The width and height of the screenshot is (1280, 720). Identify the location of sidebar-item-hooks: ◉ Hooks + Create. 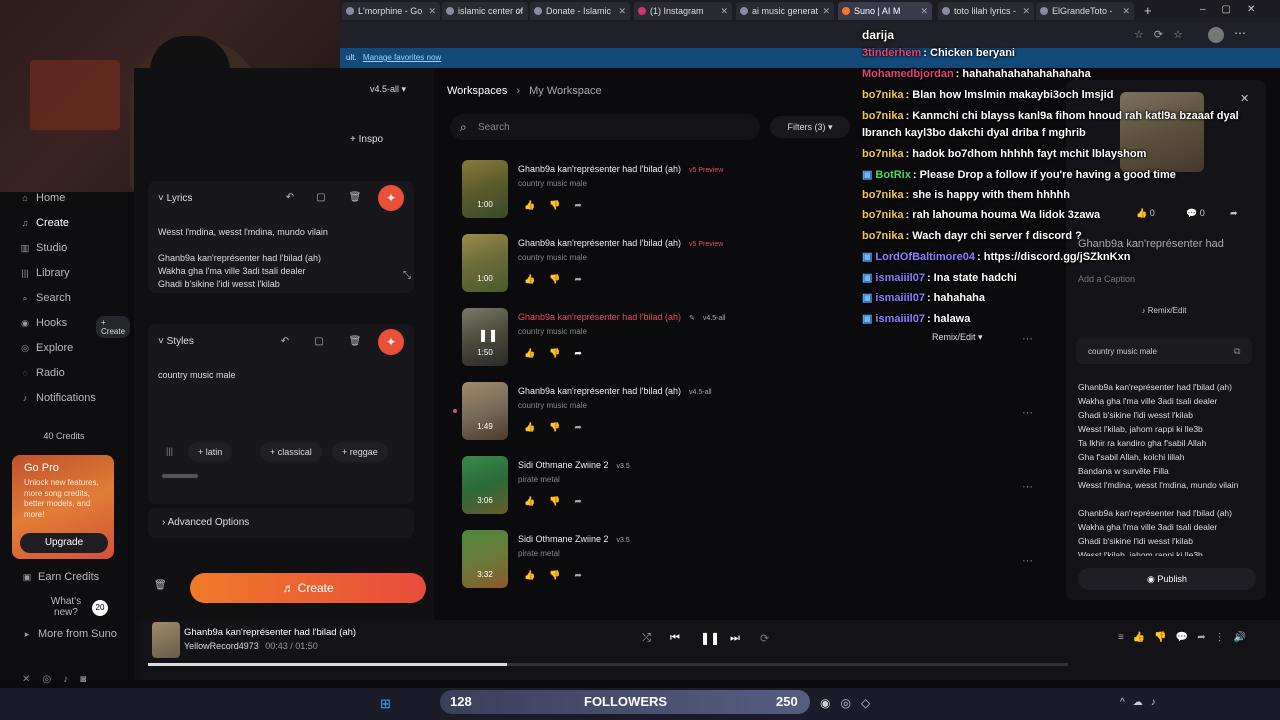
(75, 327).